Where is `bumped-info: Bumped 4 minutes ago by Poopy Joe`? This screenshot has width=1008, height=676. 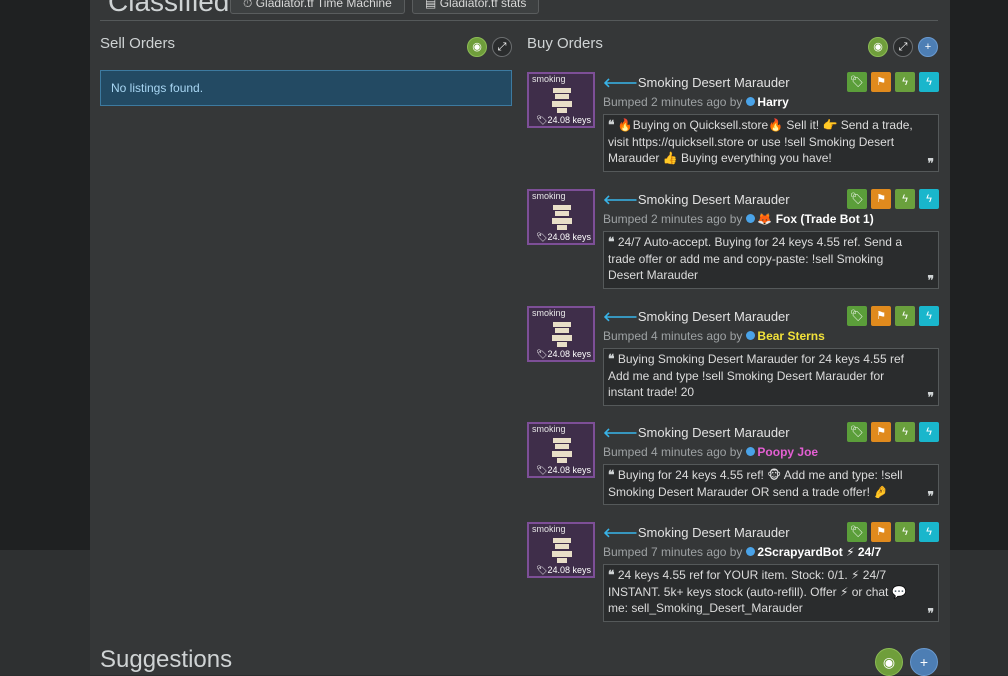 bumped-info: Bumped 4 minutes ago by Poopy Joe is located at coordinates (711, 452).